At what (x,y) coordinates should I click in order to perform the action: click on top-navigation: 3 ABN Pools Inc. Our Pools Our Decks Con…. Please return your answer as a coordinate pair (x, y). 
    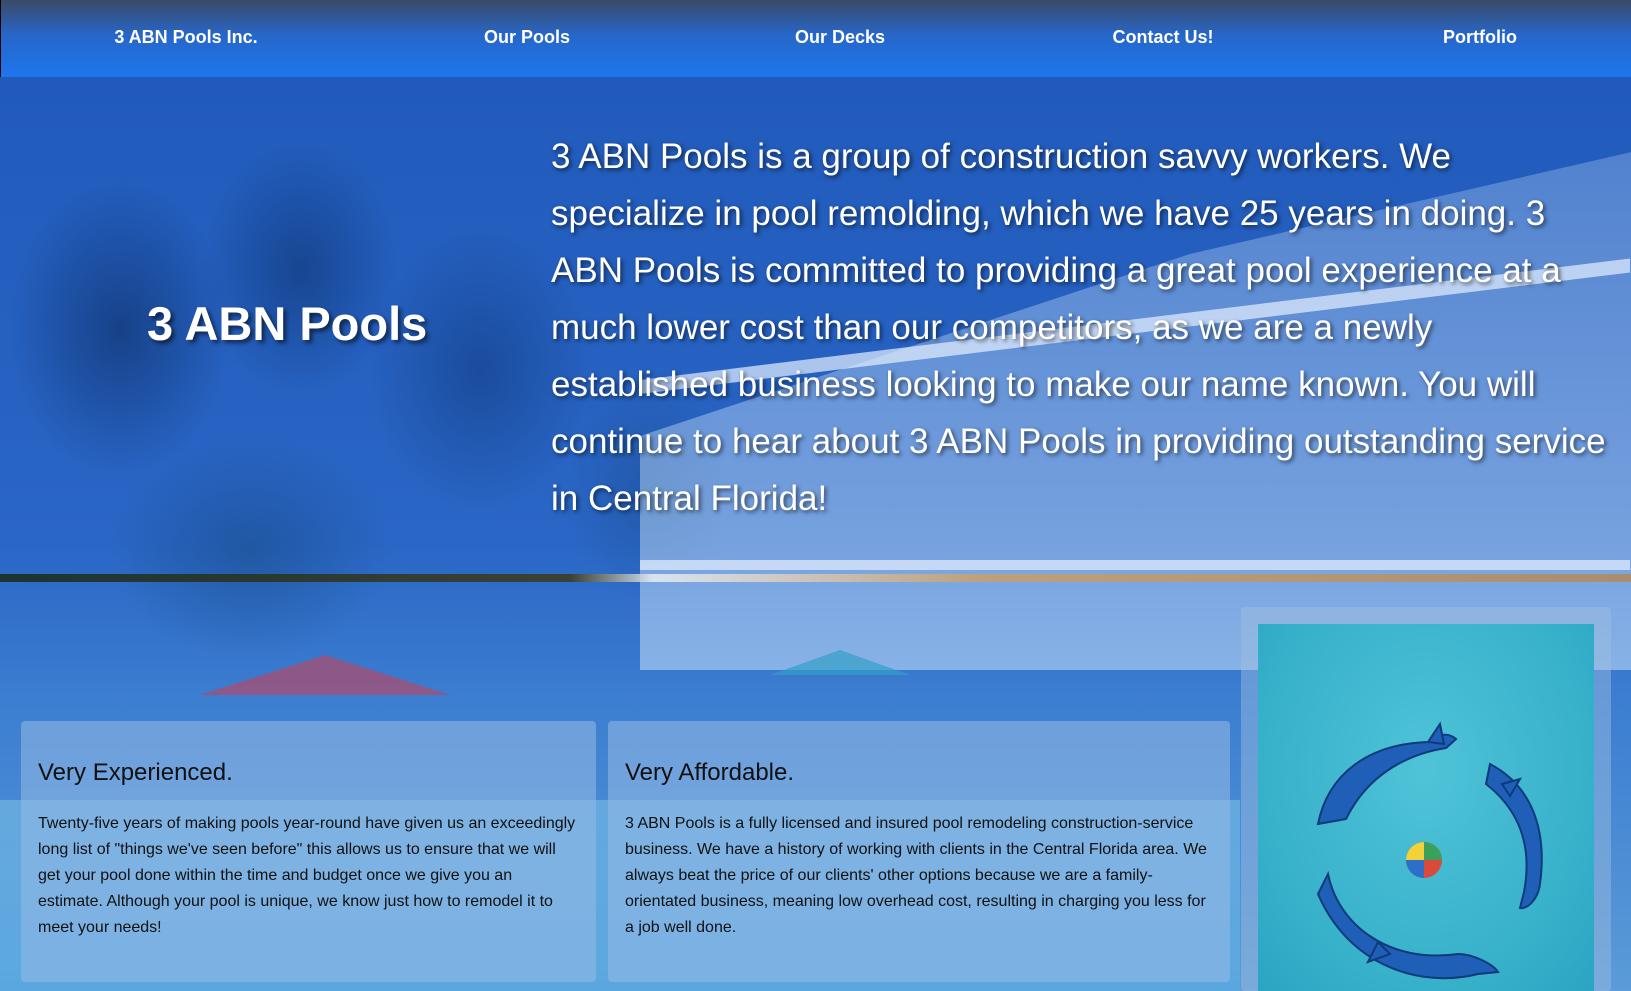
    Looking at the image, I should click on (815, 38).